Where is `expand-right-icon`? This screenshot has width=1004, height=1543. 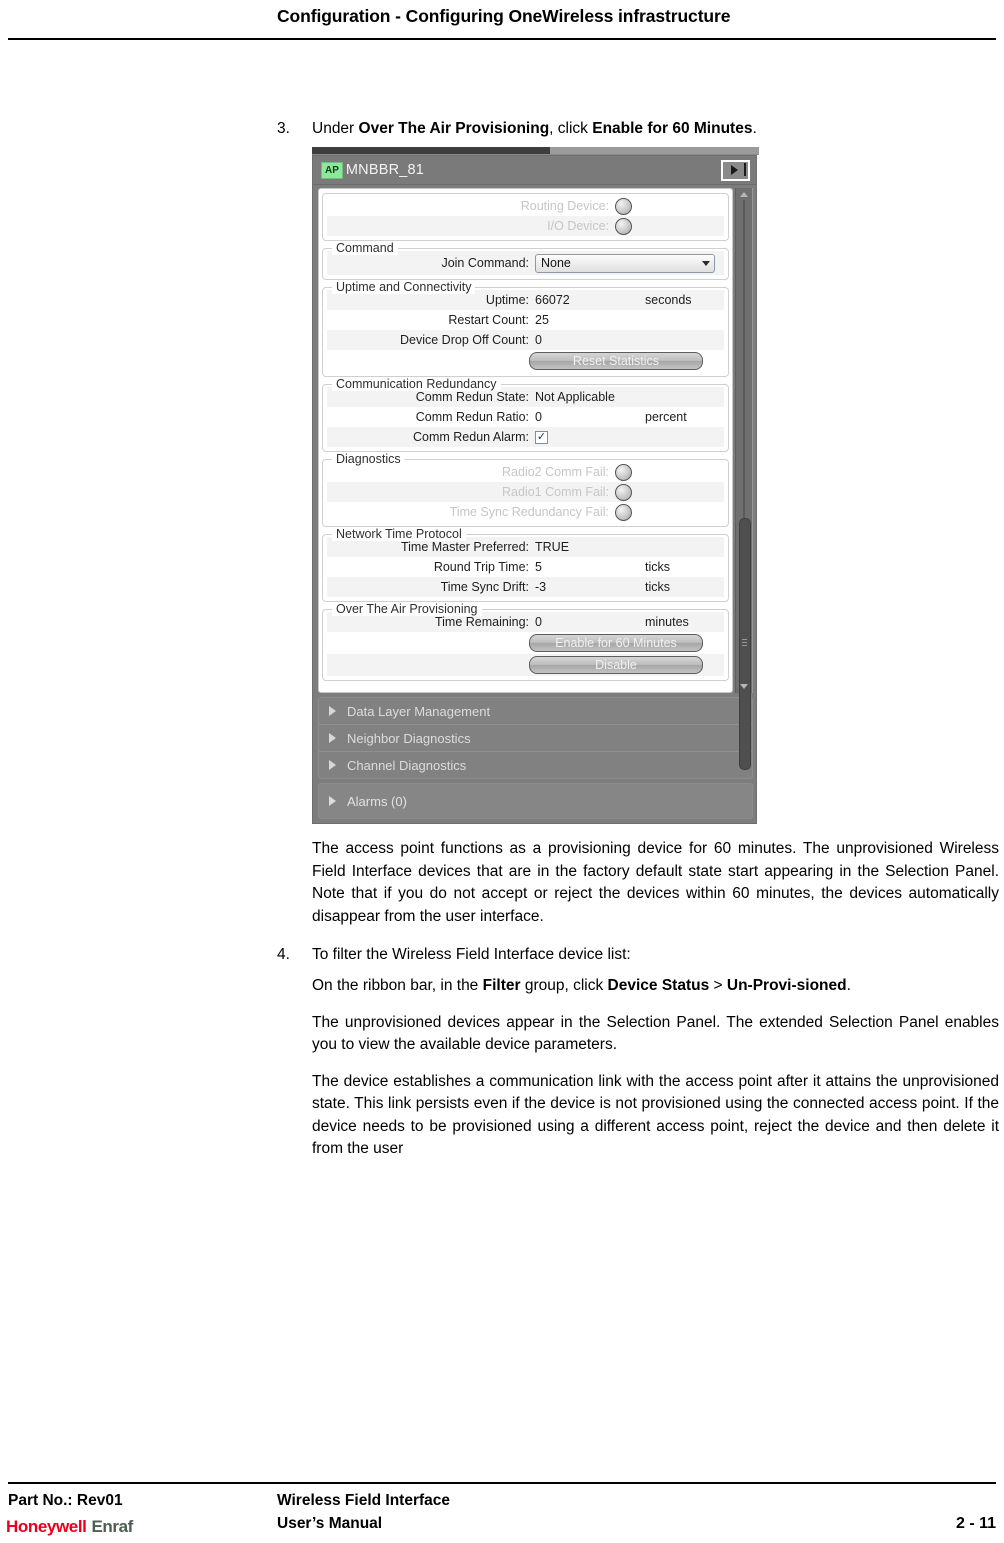
expand-right-icon is located at coordinates (735, 170).